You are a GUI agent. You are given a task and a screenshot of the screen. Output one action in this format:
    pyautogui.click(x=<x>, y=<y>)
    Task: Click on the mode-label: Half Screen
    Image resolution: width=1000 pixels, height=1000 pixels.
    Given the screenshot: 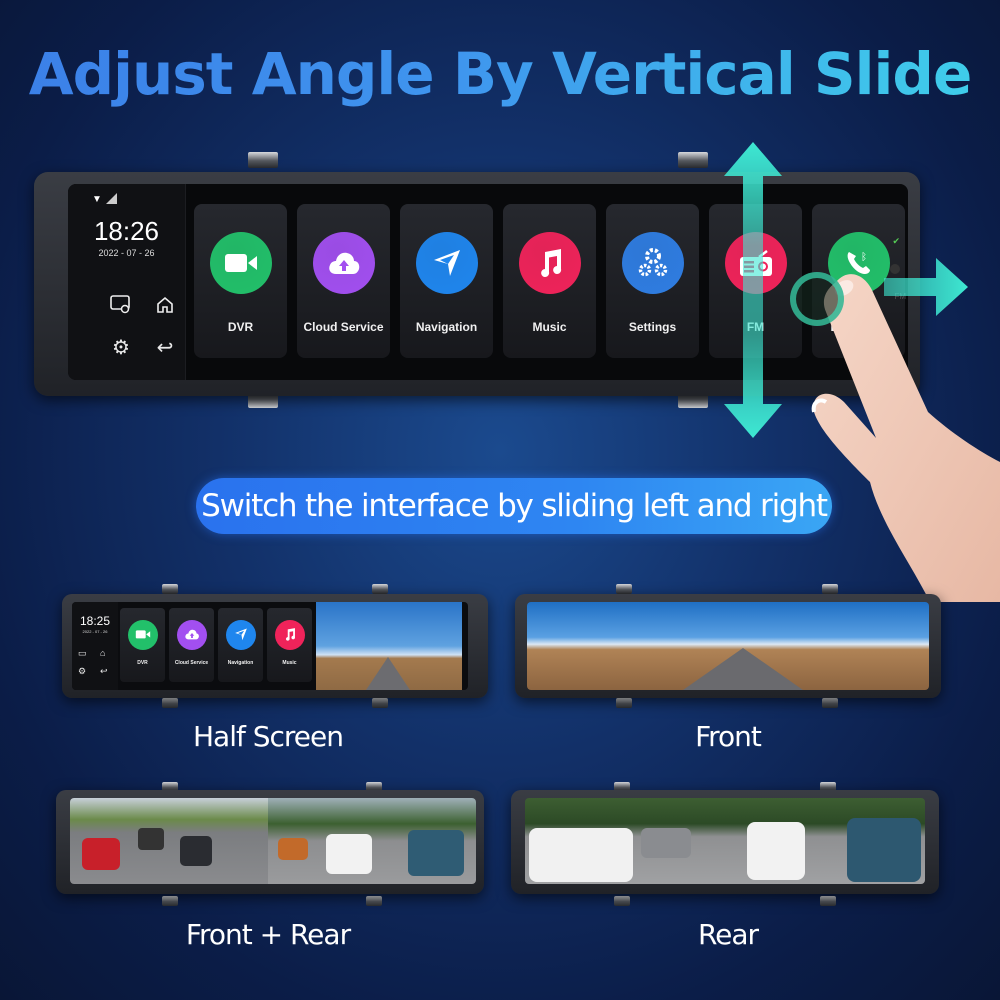 What is the action you would take?
    pyautogui.click(x=268, y=736)
    